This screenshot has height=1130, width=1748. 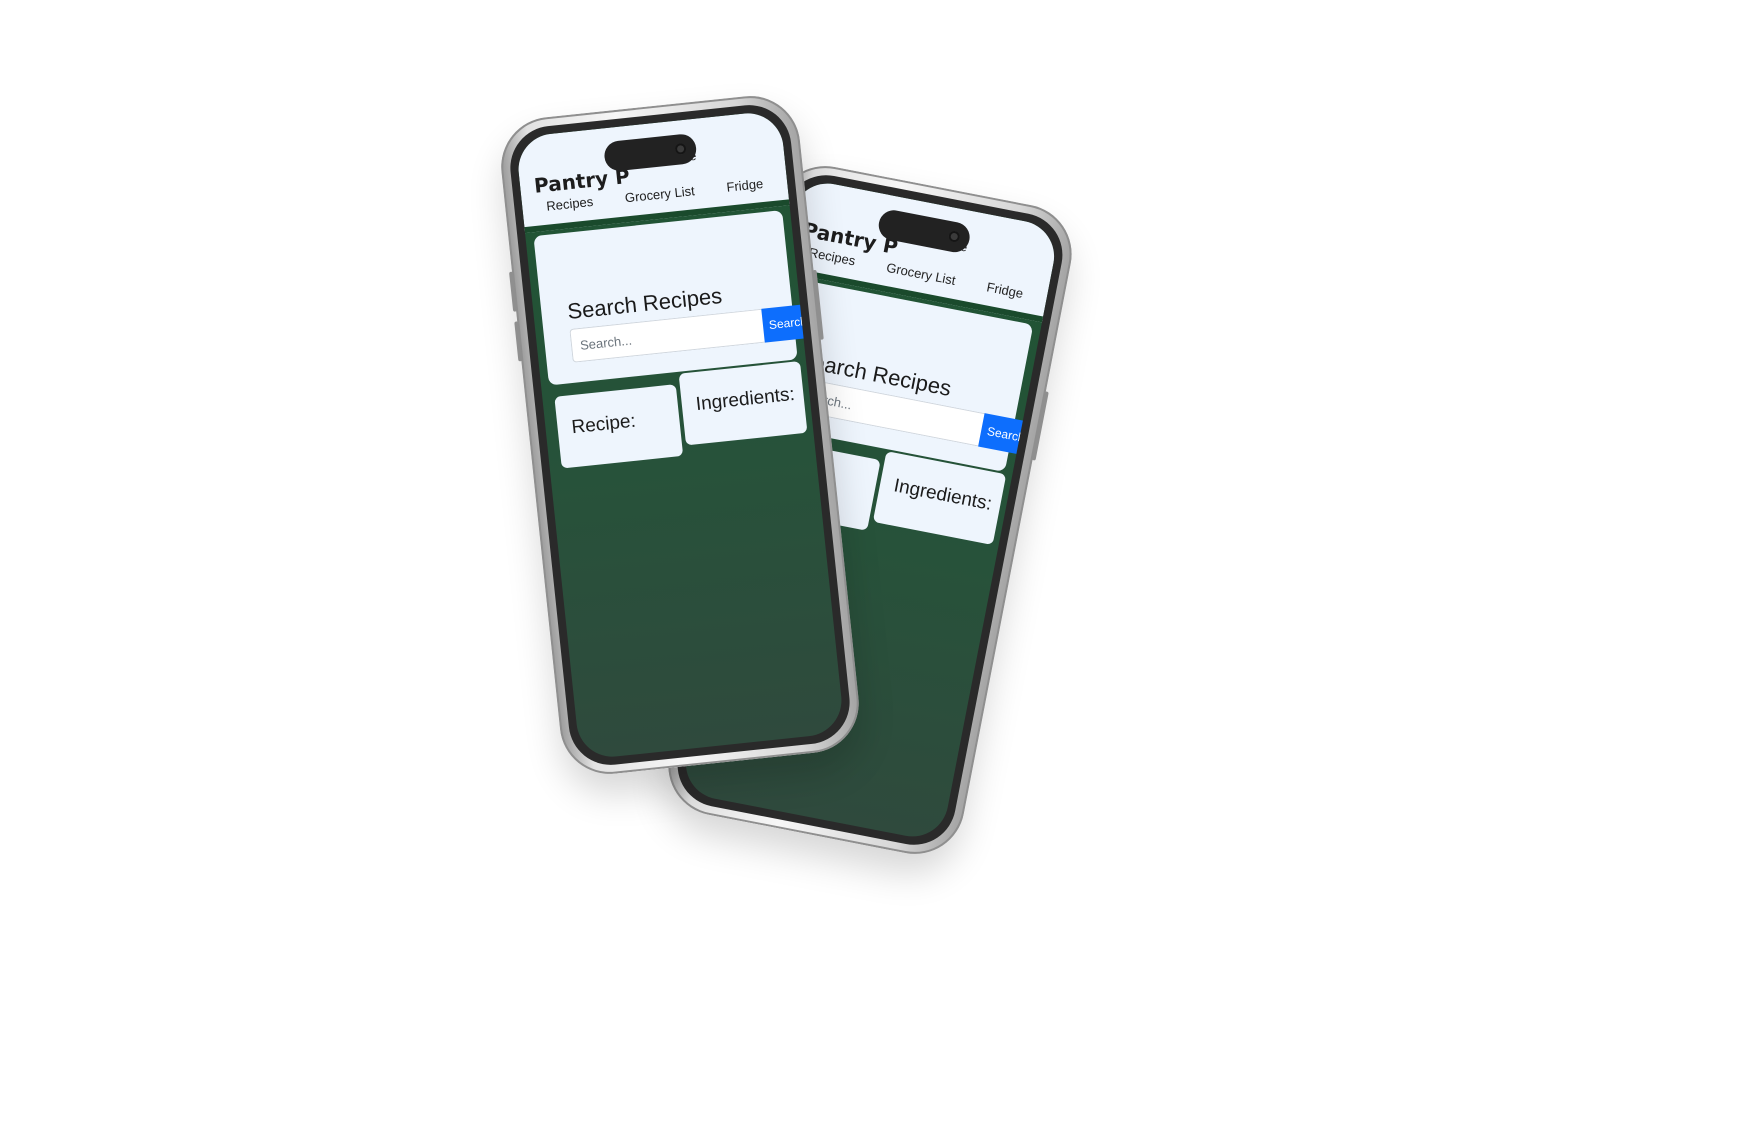 What do you see at coordinates (603, 424) in the screenshot?
I see `recipe-label: Recipe:` at bounding box center [603, 424].